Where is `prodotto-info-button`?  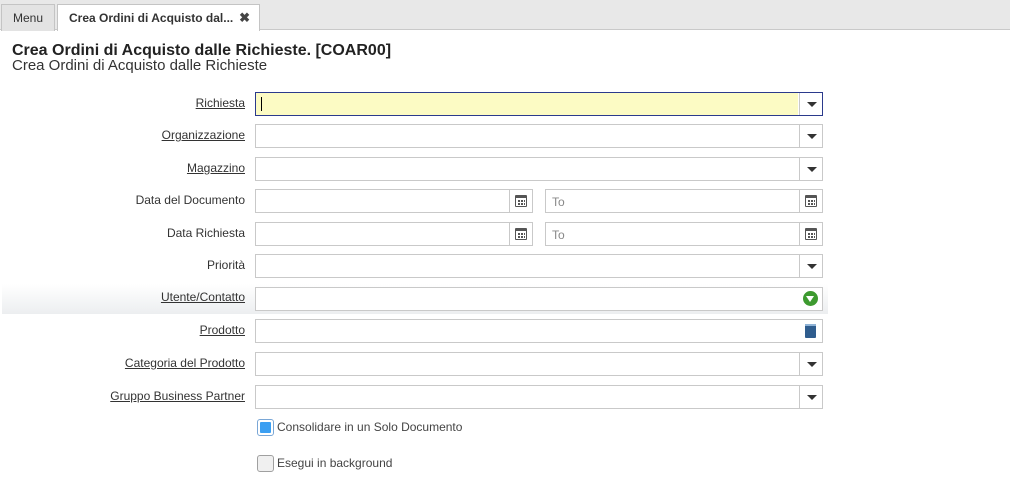 prodotto-info-button is located at coordinates (810, 331).